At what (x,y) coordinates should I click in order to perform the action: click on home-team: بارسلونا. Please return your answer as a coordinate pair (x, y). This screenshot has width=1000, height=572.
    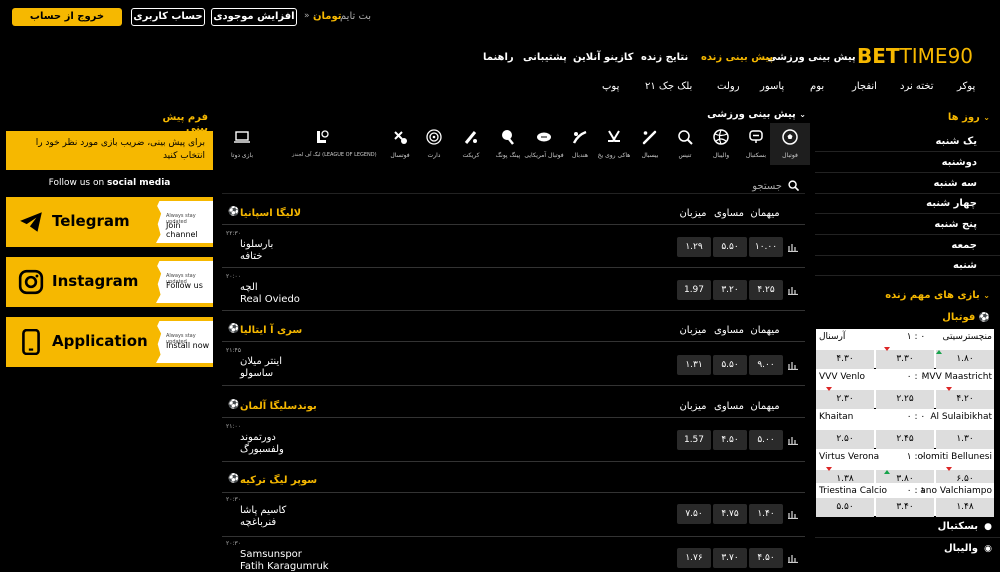
    Looking at the image, I should click on (257, 244).